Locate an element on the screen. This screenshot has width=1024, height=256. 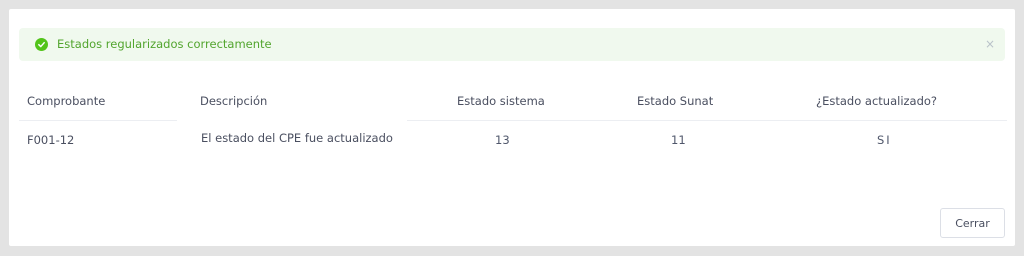
cell-estado-actualizado: SI is located at coordinates (884, 140).